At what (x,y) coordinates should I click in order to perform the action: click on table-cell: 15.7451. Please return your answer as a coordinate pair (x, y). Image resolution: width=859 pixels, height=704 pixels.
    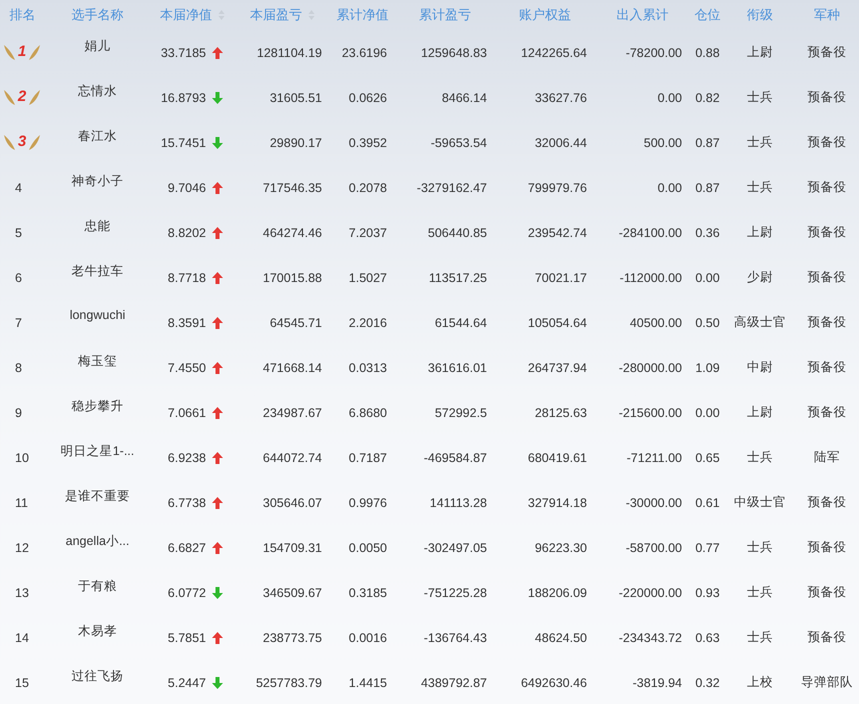
    Looking at the image, I should click on (183, 143).